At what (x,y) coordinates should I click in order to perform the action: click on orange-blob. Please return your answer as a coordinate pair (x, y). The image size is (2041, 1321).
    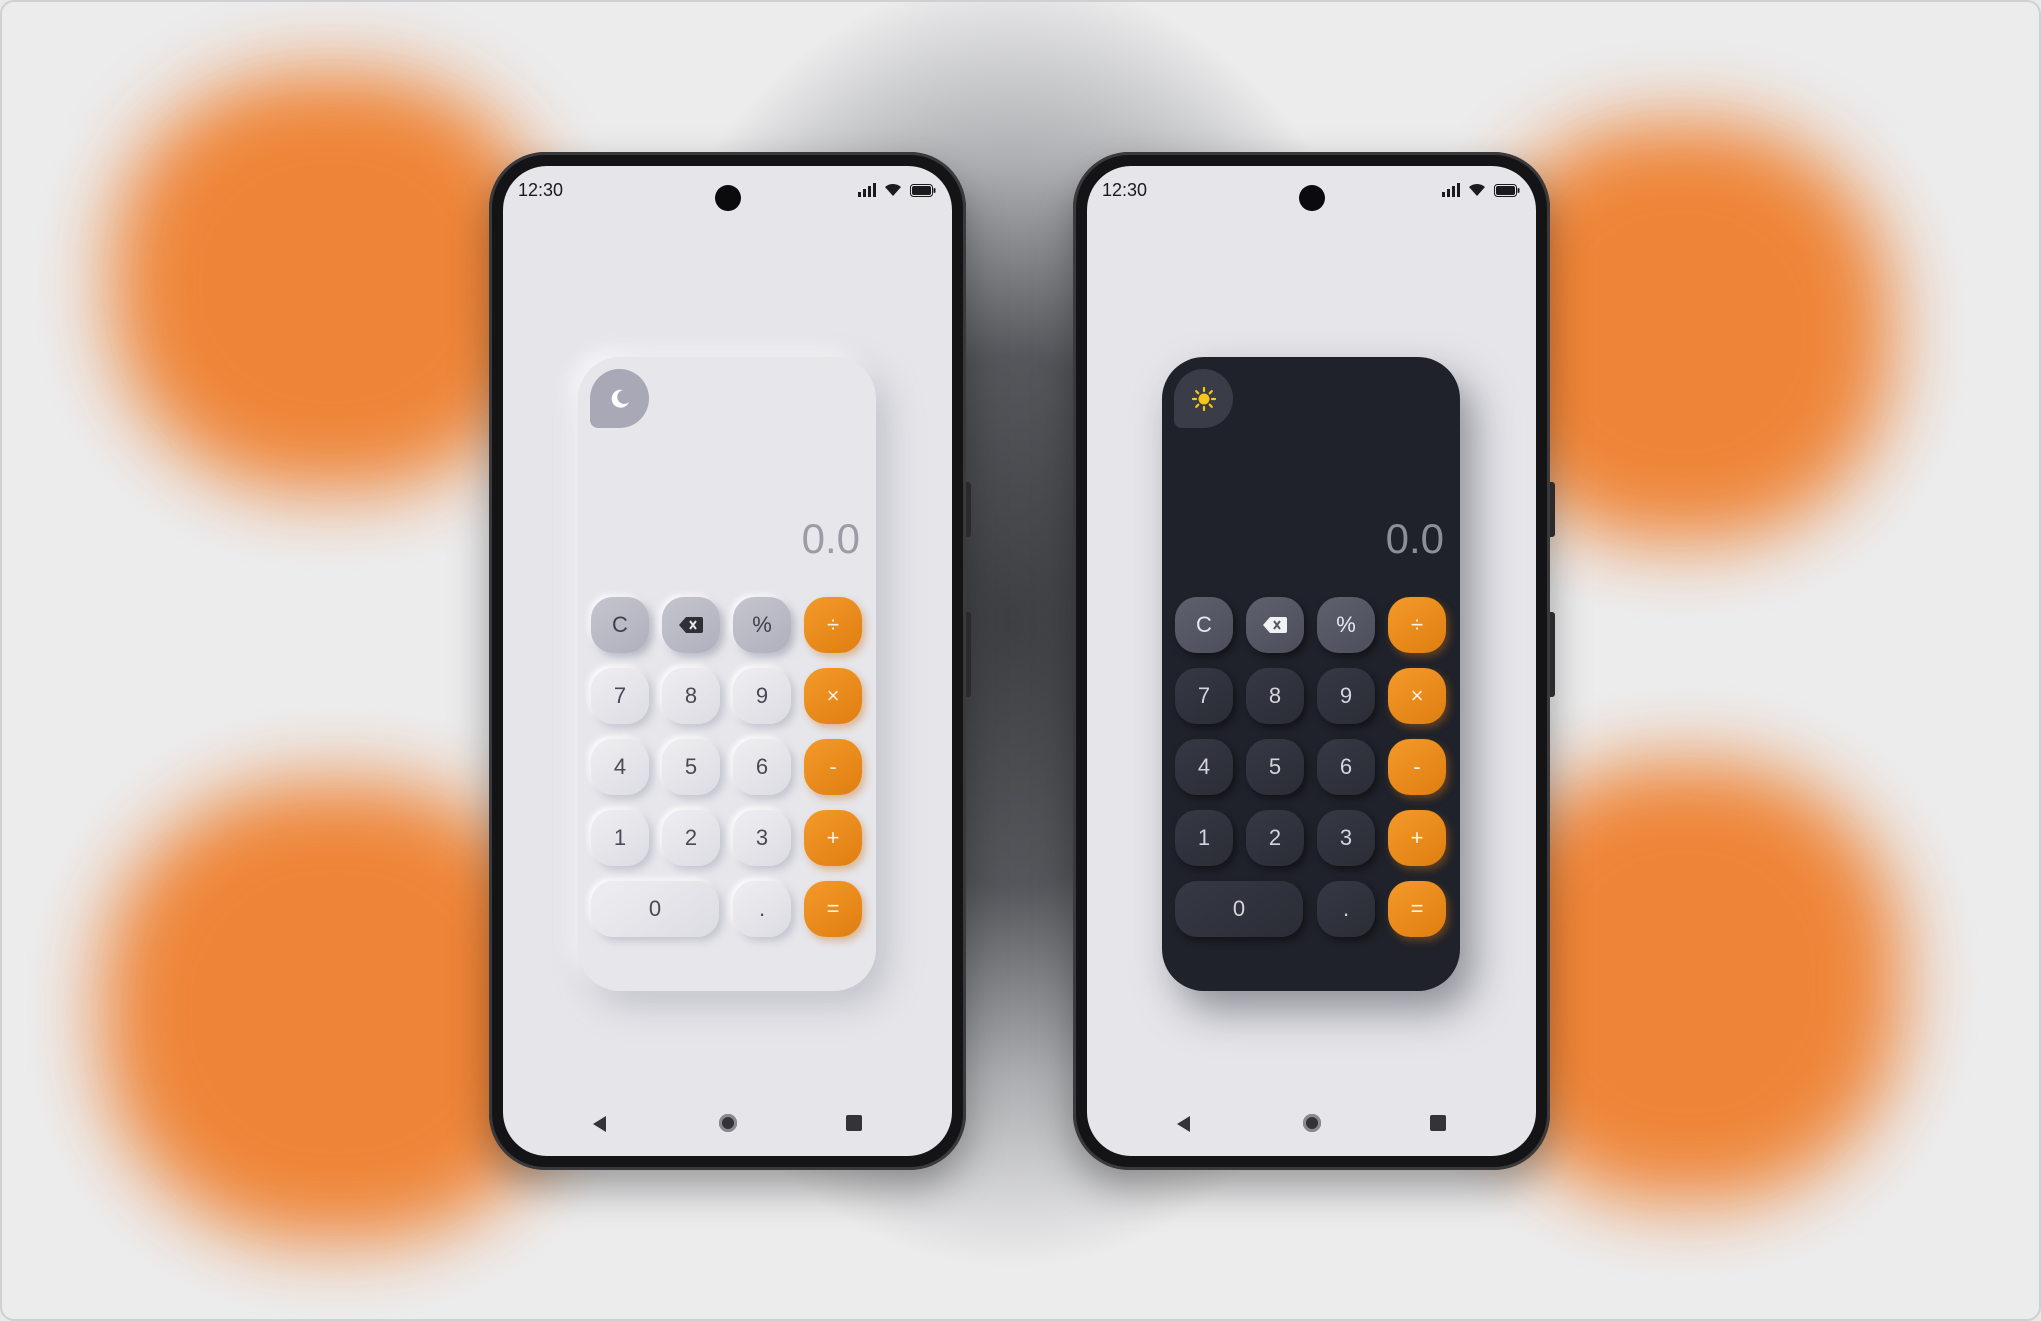
    Looking at the image, I should click on (332, 282).